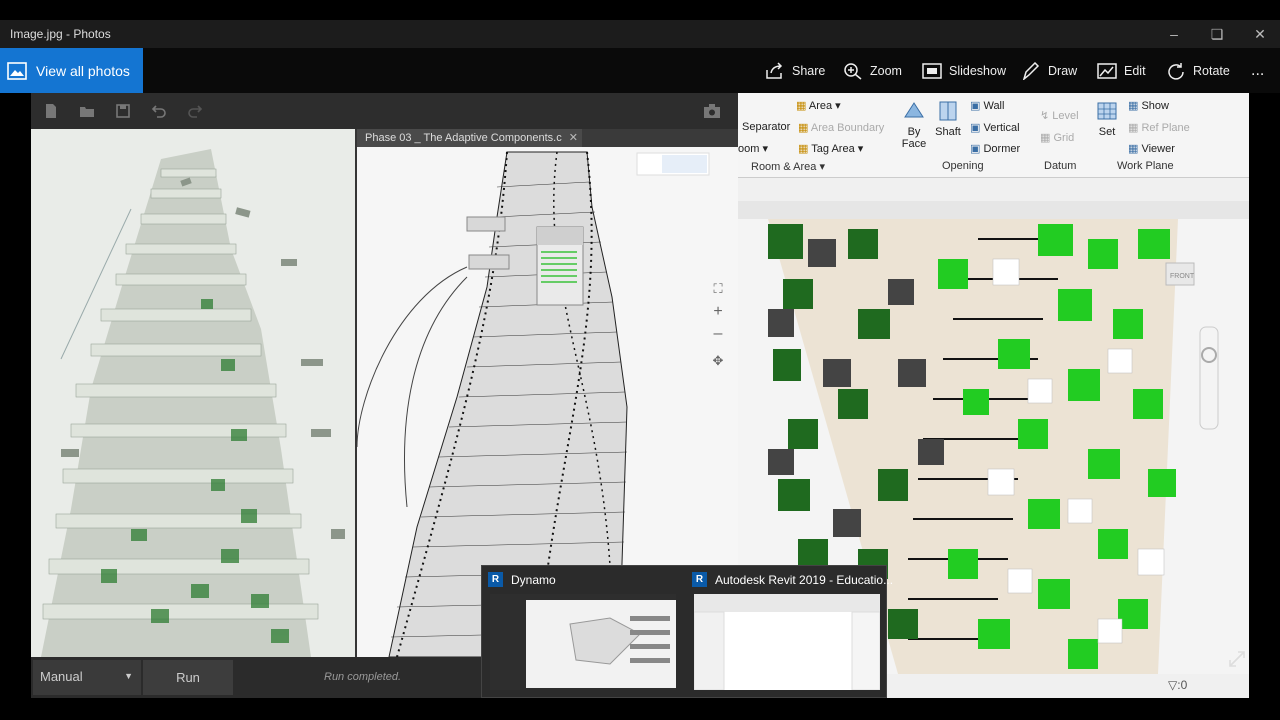 Image resolution: width=1280 pixels, height=720 pixels. What do you see at coordinates (1155, 106) in the screenshot?
I see `show-label: Show` at bounding box center [1155, 106].